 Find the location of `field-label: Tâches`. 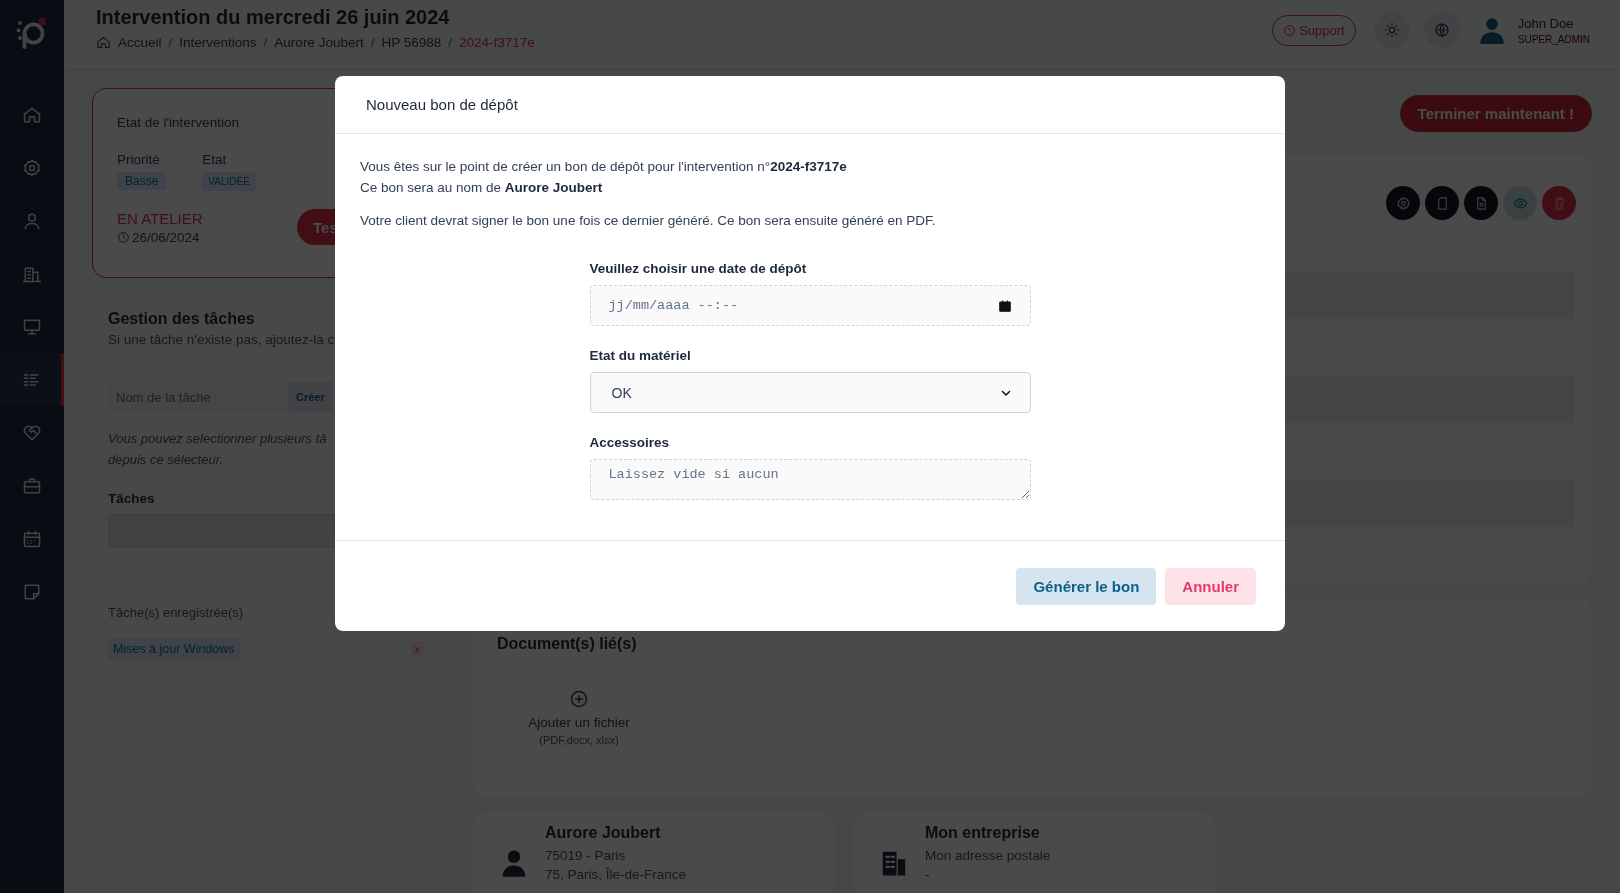

field-label: Tâches is located at coordinates (132, 498).